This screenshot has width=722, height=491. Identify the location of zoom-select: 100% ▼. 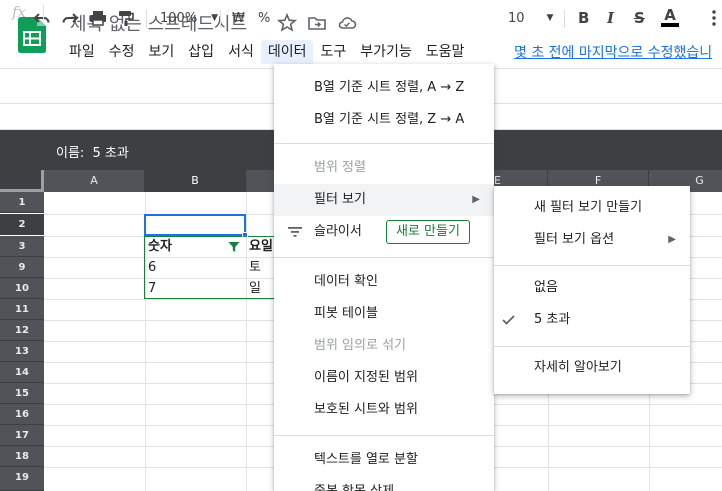
(189, 18).